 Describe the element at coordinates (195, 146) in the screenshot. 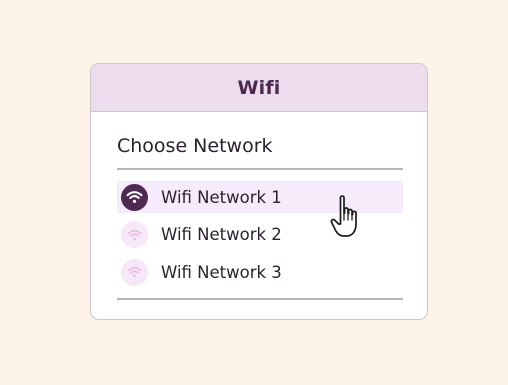

I see `section-title: Choose Network` at that location.